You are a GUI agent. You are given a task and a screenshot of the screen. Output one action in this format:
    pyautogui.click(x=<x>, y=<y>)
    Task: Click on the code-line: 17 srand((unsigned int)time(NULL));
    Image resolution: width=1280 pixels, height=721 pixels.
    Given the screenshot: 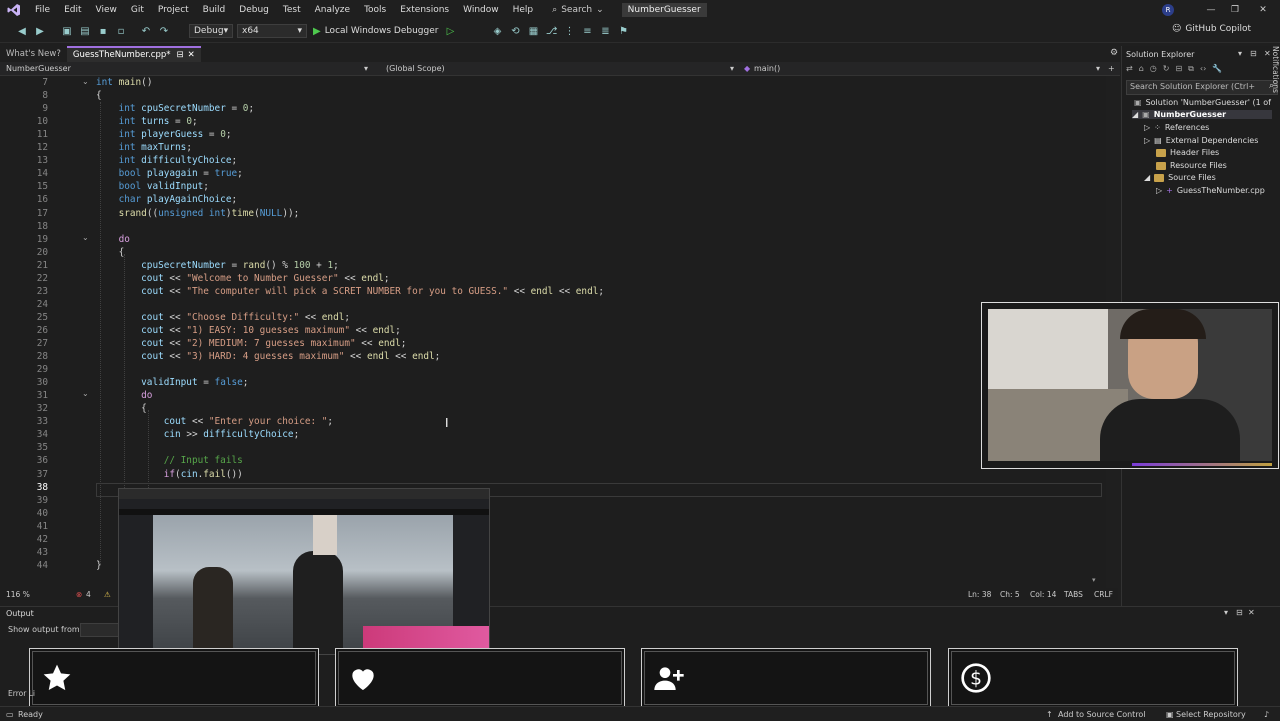 What is the action you would take?
    pyautogui.click(x=550, y=213)
    